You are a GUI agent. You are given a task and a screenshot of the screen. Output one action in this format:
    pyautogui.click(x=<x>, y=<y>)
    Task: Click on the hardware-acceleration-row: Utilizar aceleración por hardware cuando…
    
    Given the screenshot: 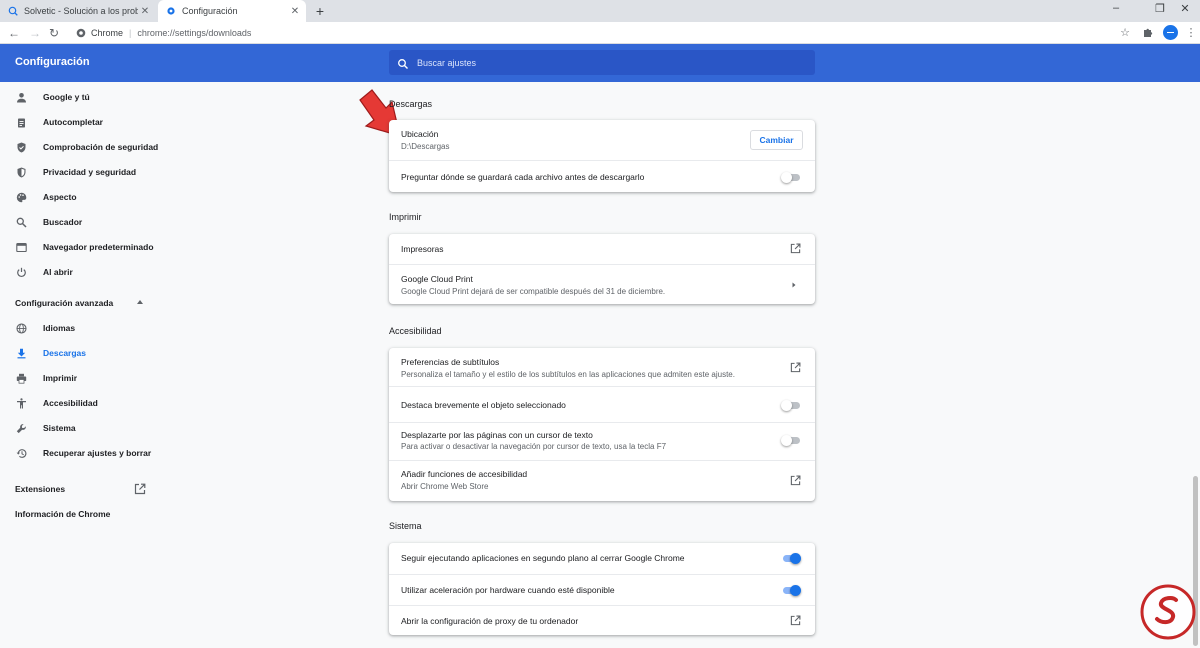 What is the action you would take?
    pyautogui.click(x=602, y=589)
    